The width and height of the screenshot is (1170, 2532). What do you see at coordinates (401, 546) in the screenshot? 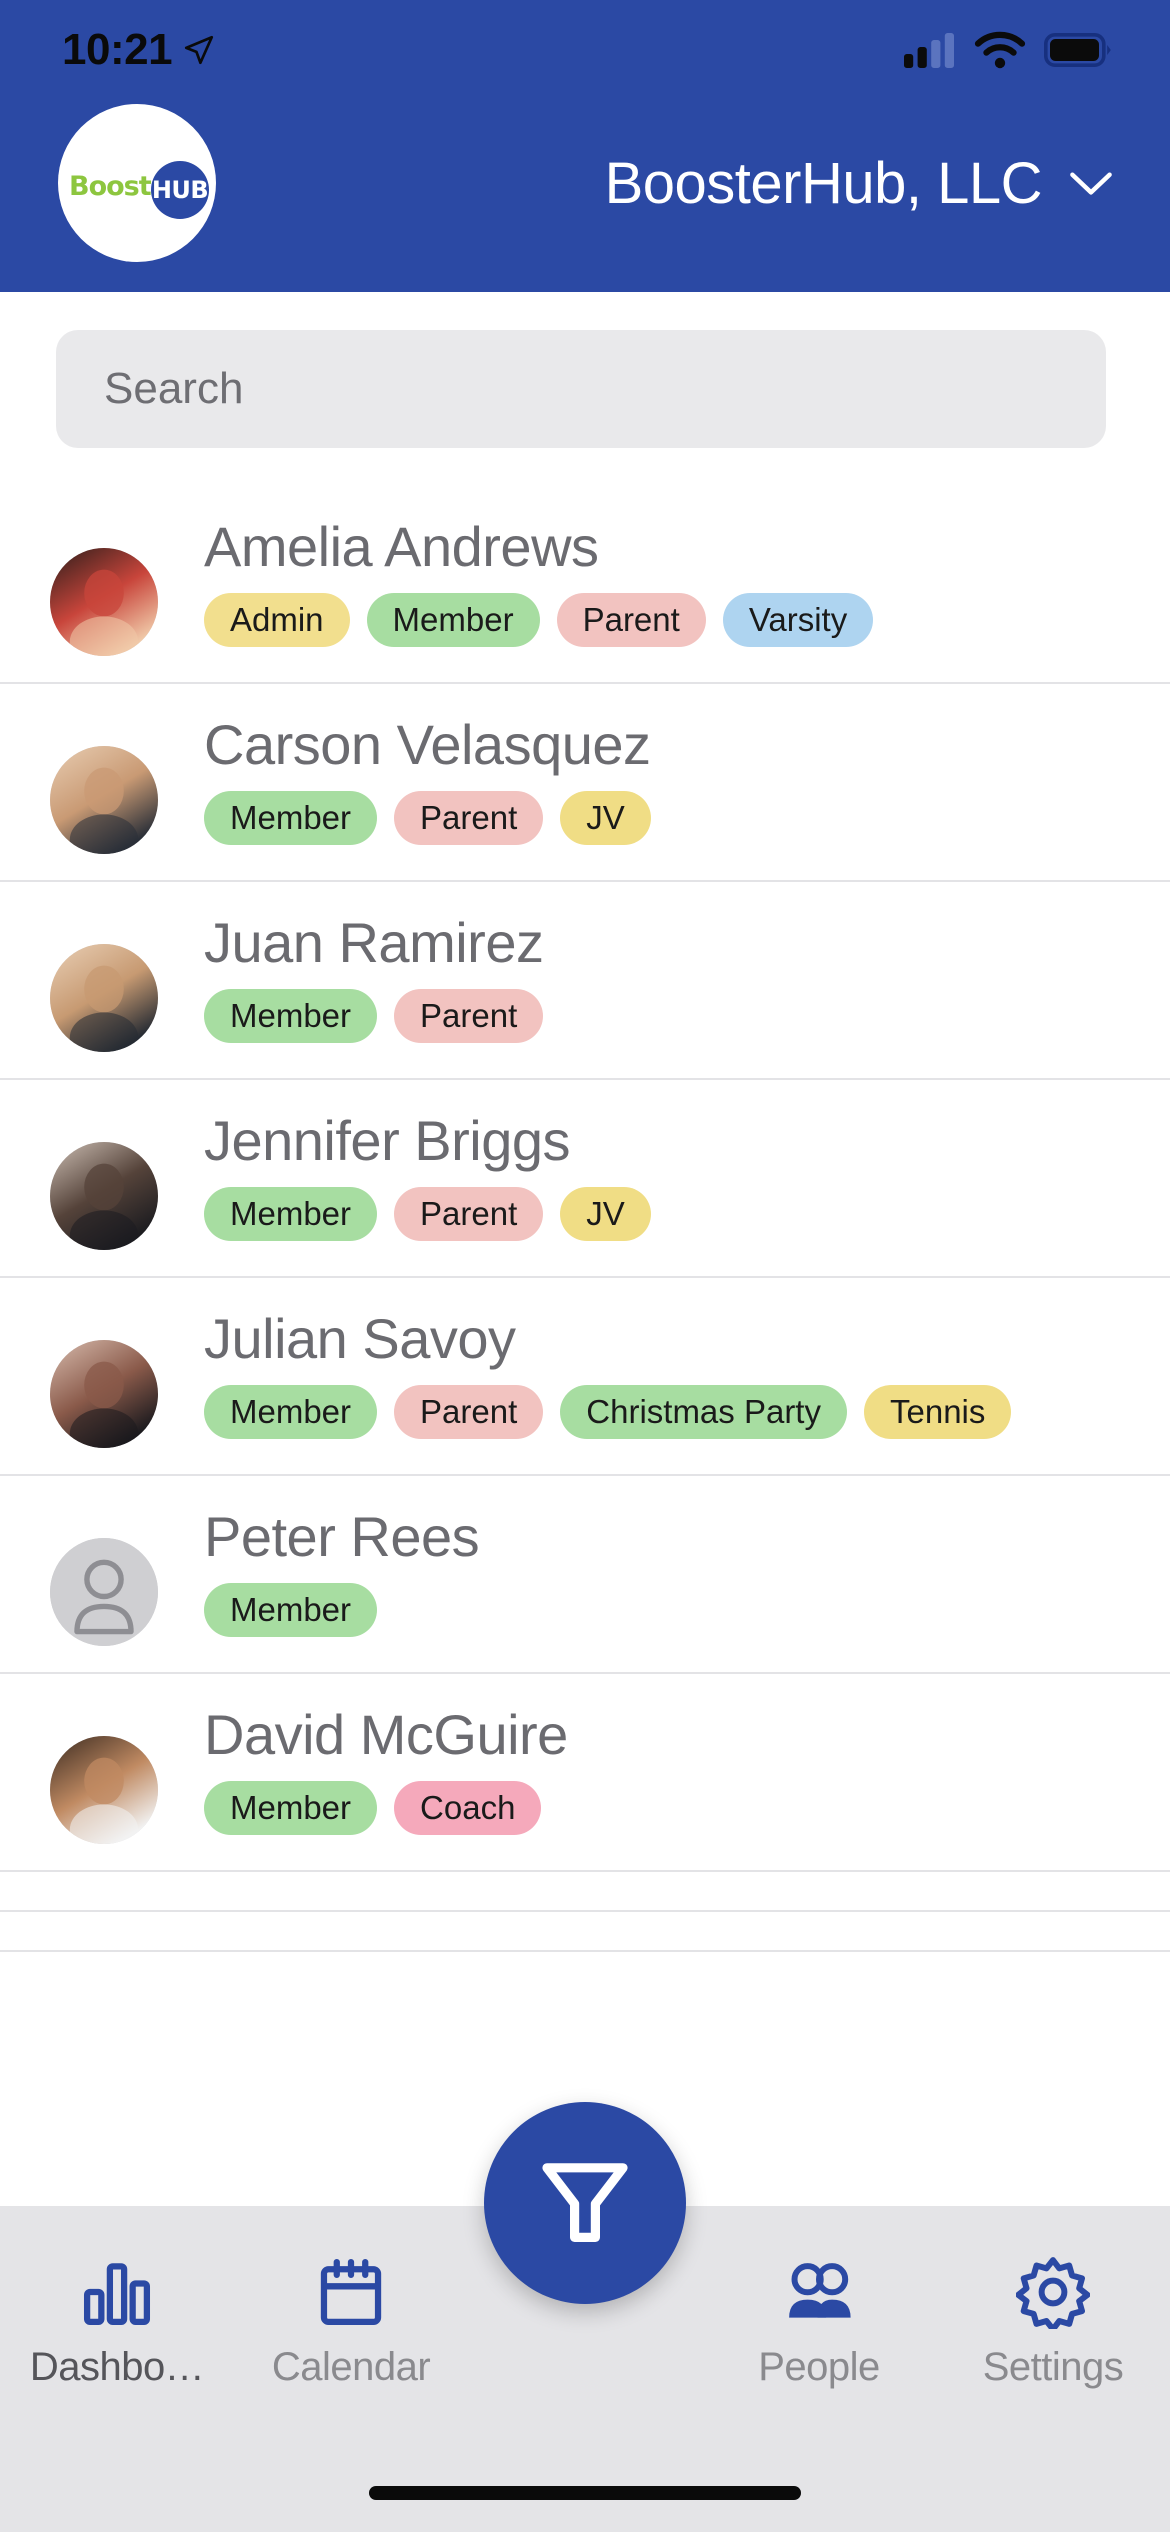
I see `person-name: Amelia Andrews` at bounding box center [401, 546].